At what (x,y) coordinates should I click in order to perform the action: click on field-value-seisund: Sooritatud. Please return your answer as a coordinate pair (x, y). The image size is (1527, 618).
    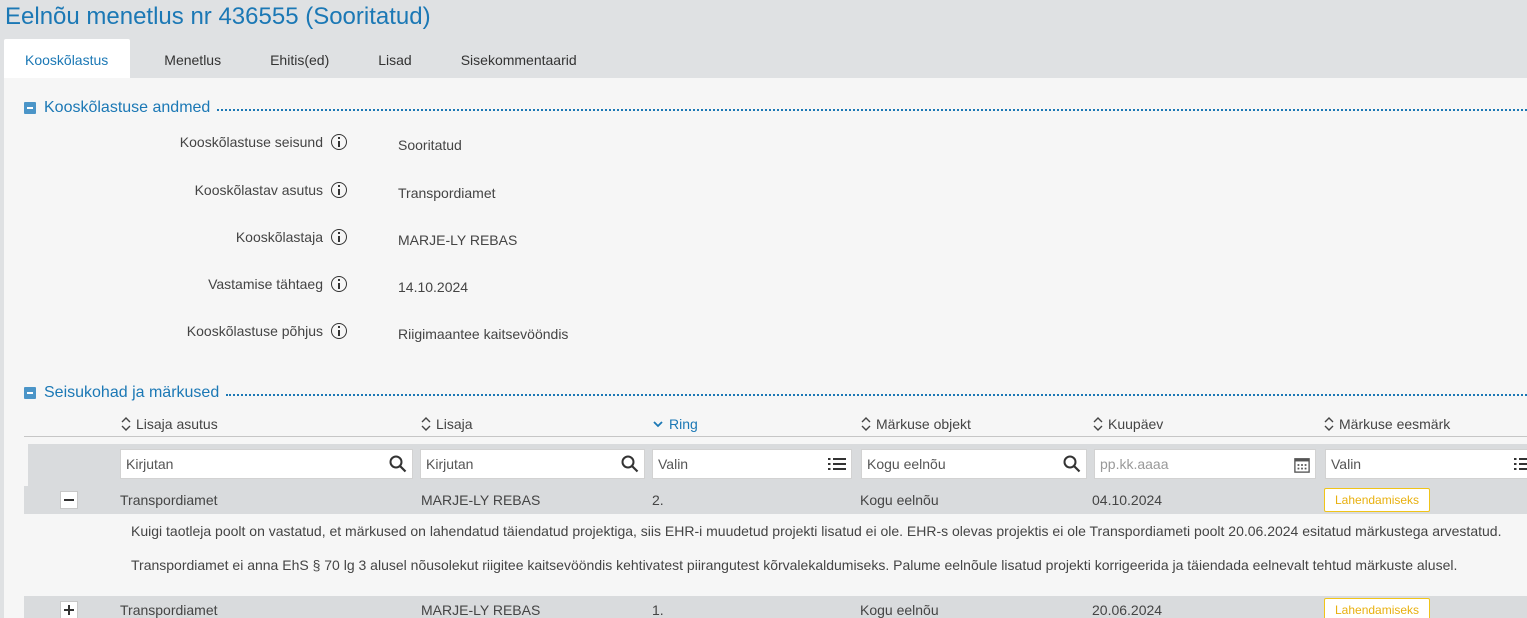
    Looking at the image, I should click on (430, 145).